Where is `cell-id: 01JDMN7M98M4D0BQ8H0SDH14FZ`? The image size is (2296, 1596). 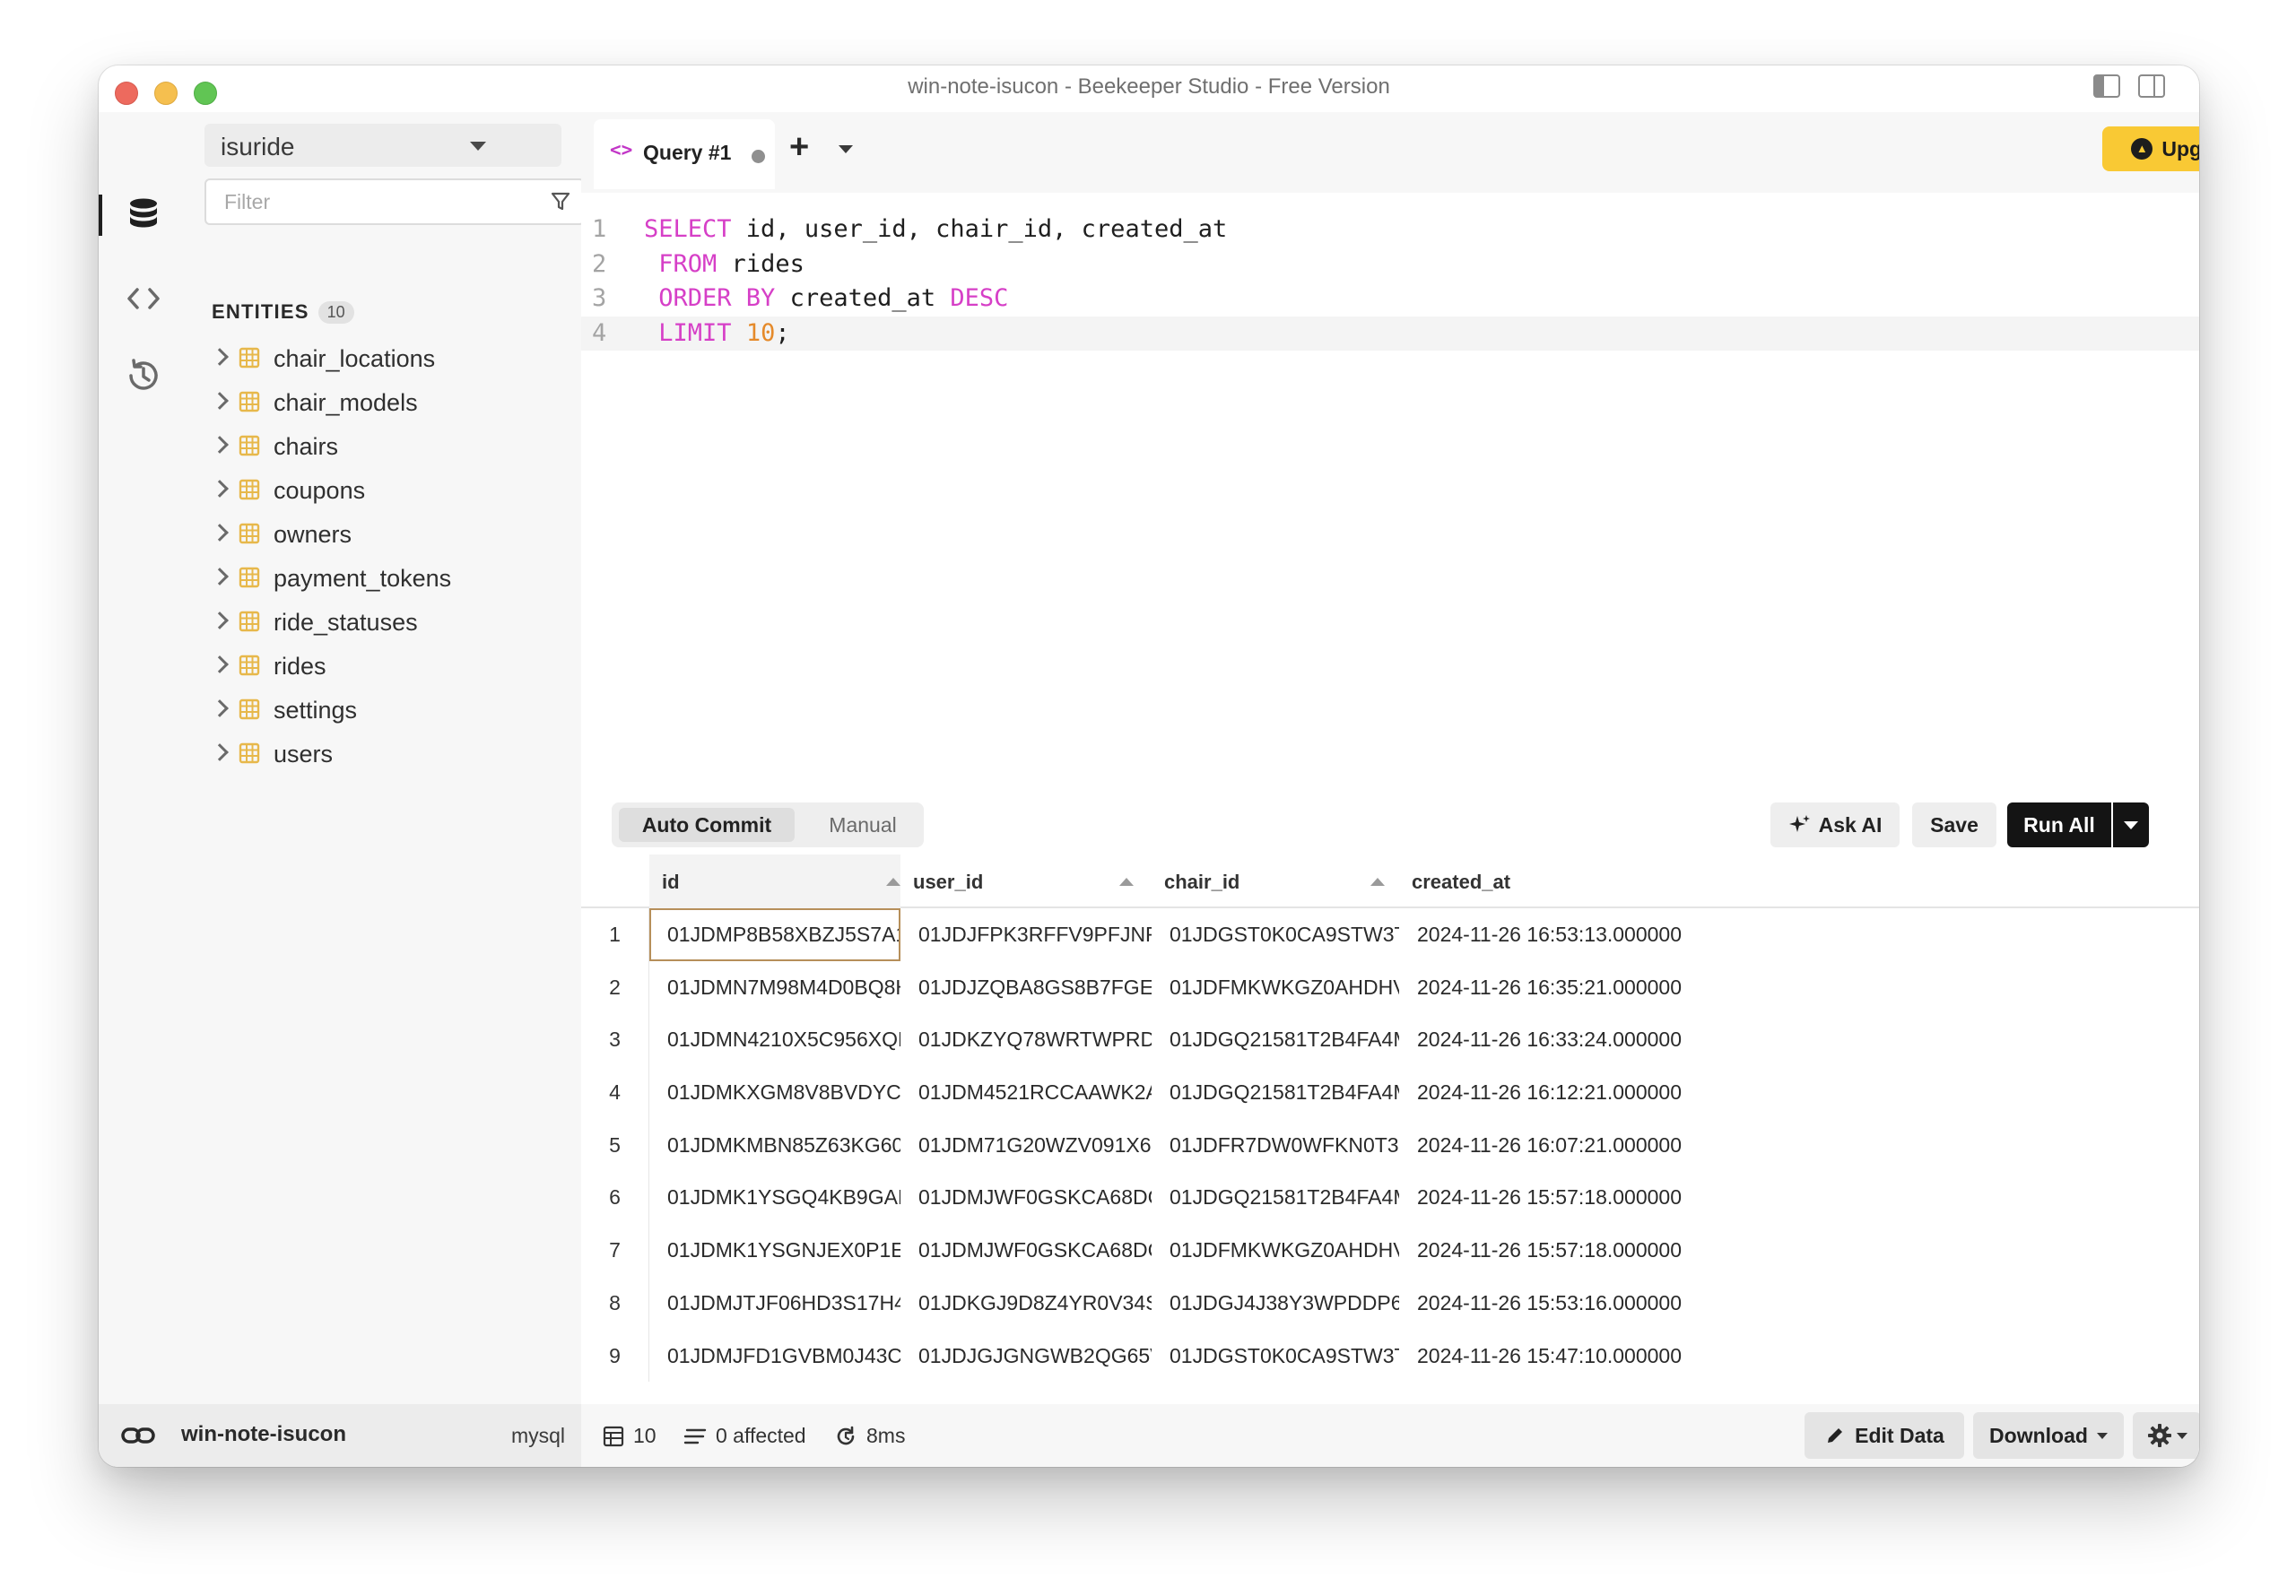 cell-id: 01JDMN7M98M4D0BQ8H0SDH14FZ is located at coordinates (774, 988).